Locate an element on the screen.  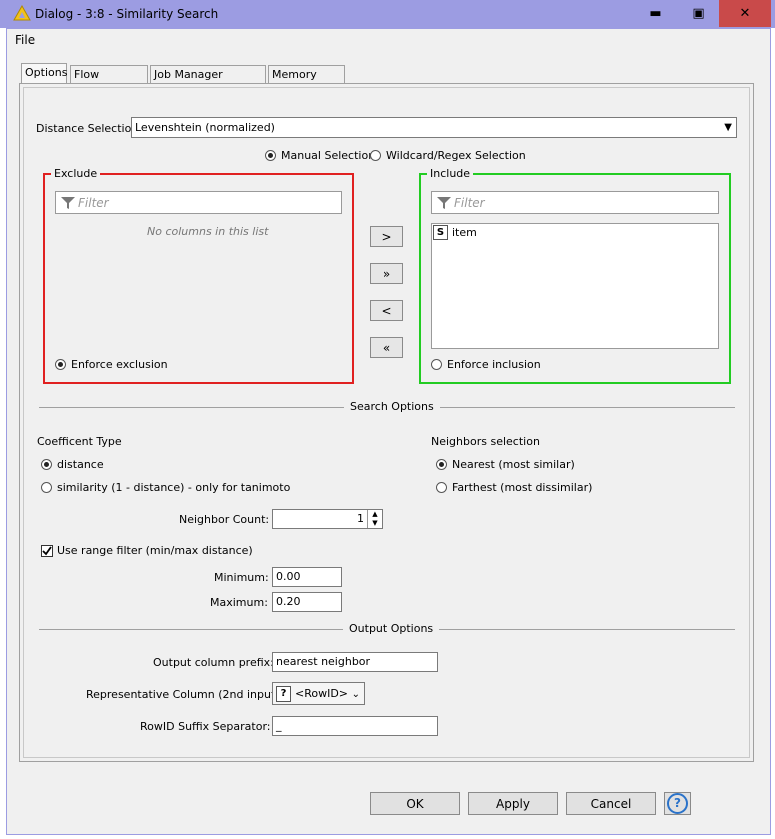
use-range-checkbox is located at coordinates (47, 551).